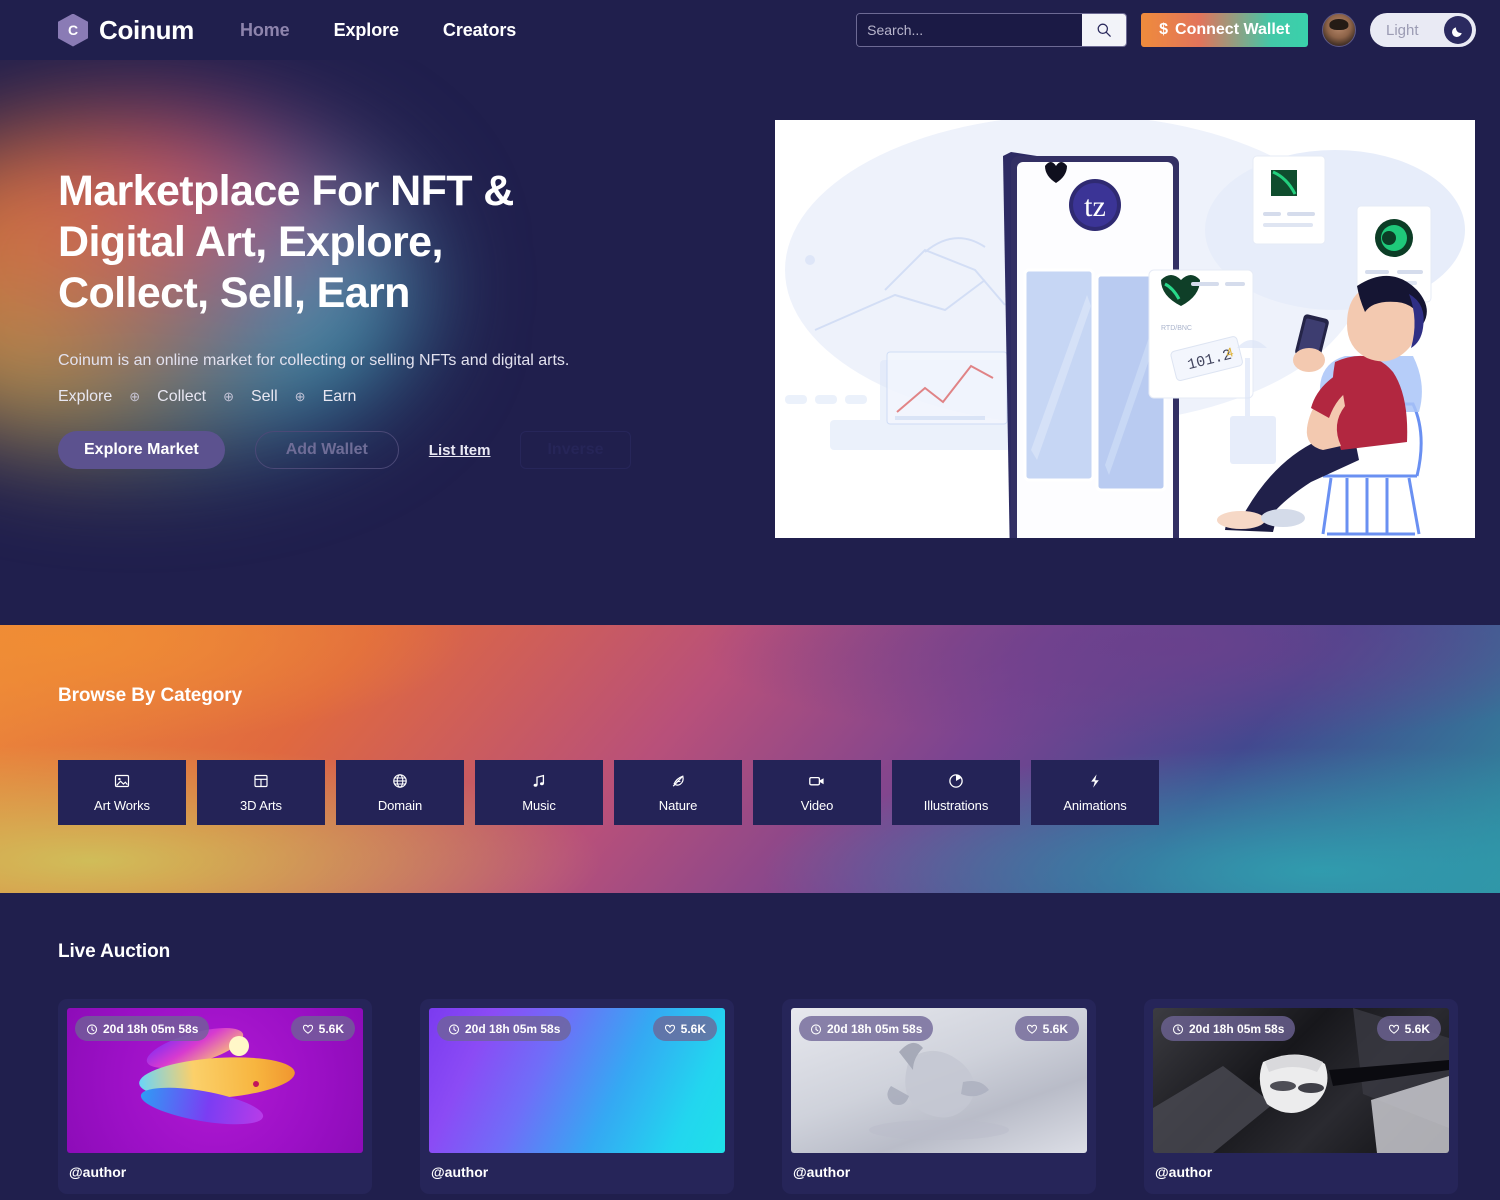  I want to click on category-label: 3D Arts, so click(261, 805).